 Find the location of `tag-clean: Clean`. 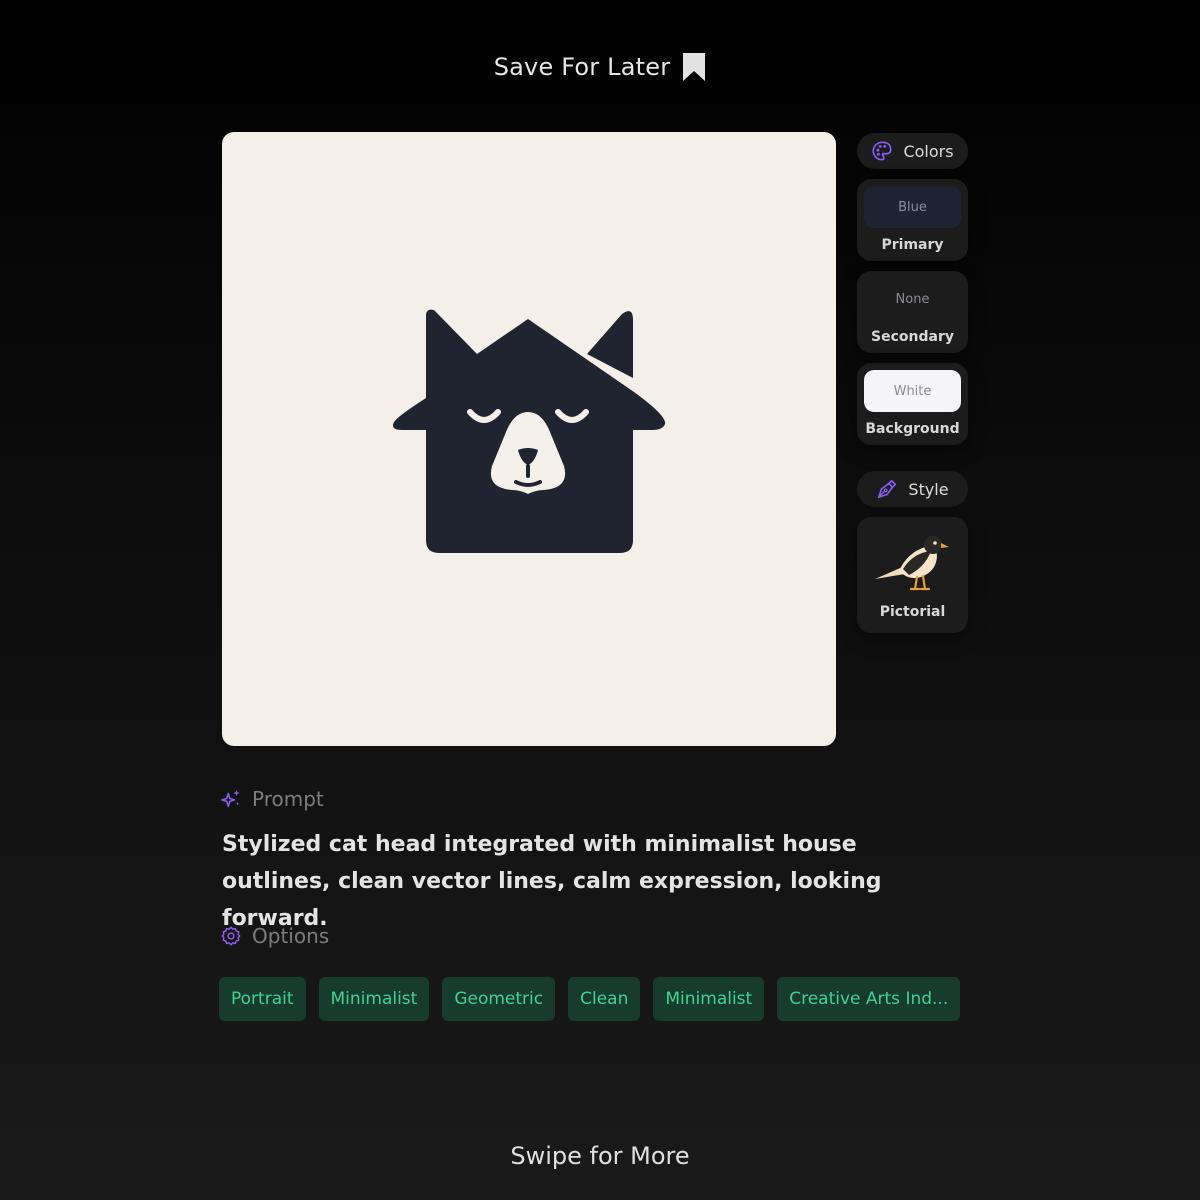

tag-clean: Clean is located at coordinates (604, 999).